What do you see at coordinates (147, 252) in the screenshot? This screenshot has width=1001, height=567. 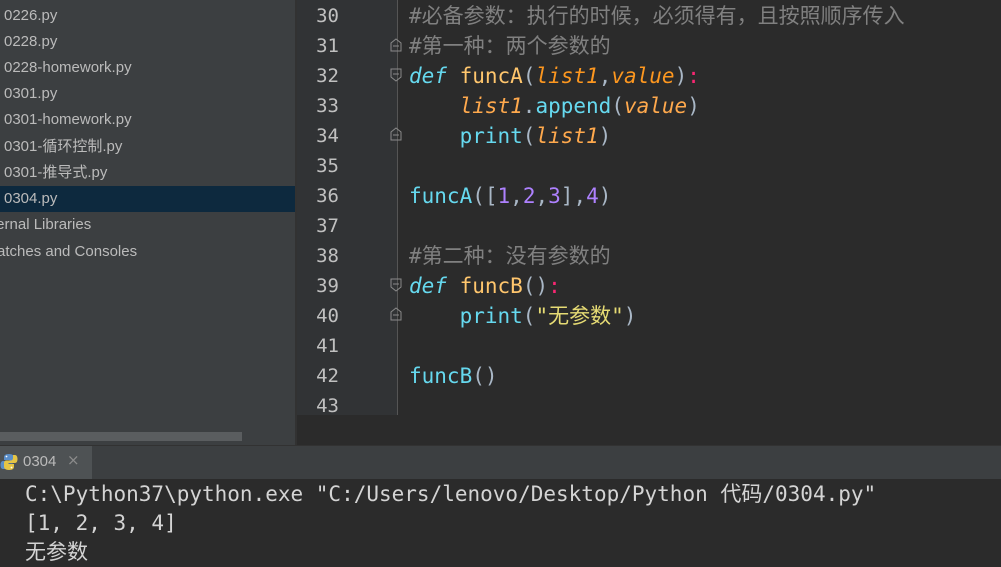 I see `tree-item-scratches-and-consoles: ratches and Consoles` at bounding box center [147, 252].